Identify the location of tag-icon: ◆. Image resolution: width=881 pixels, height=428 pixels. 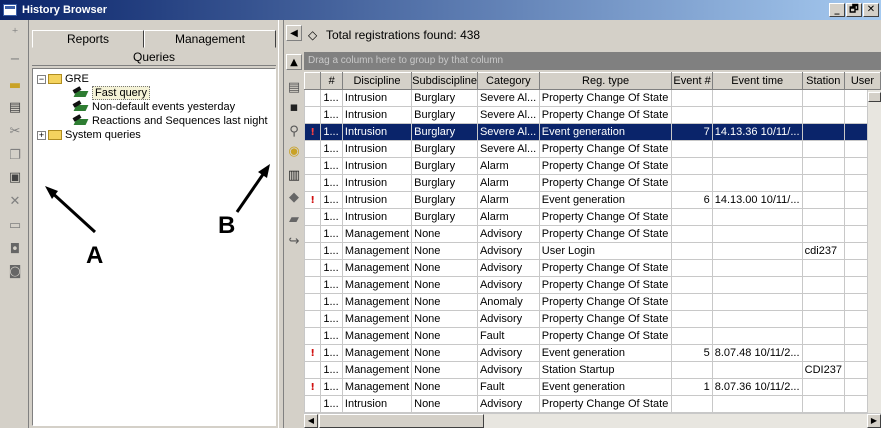
(294, 198).